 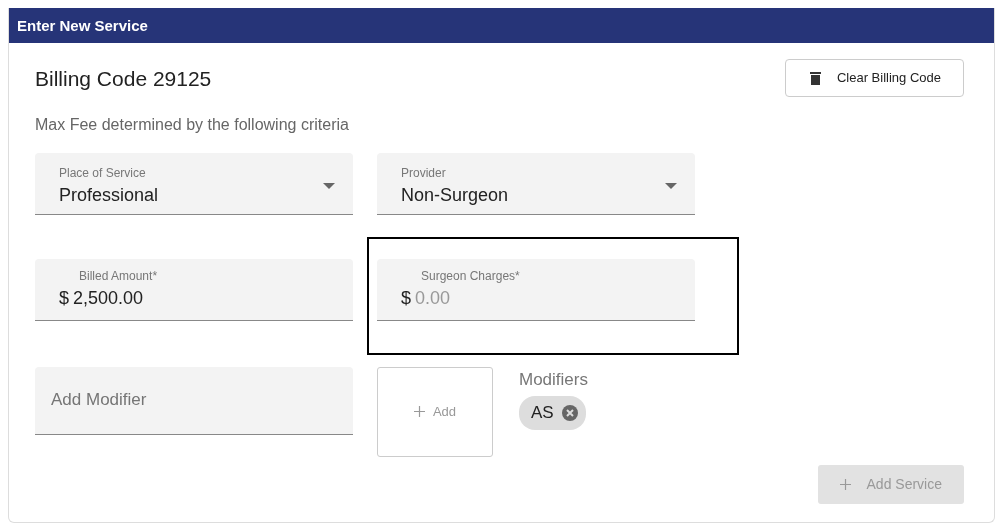 I want to click on field-label: Billed Amount*, so click(x=118, y=276).